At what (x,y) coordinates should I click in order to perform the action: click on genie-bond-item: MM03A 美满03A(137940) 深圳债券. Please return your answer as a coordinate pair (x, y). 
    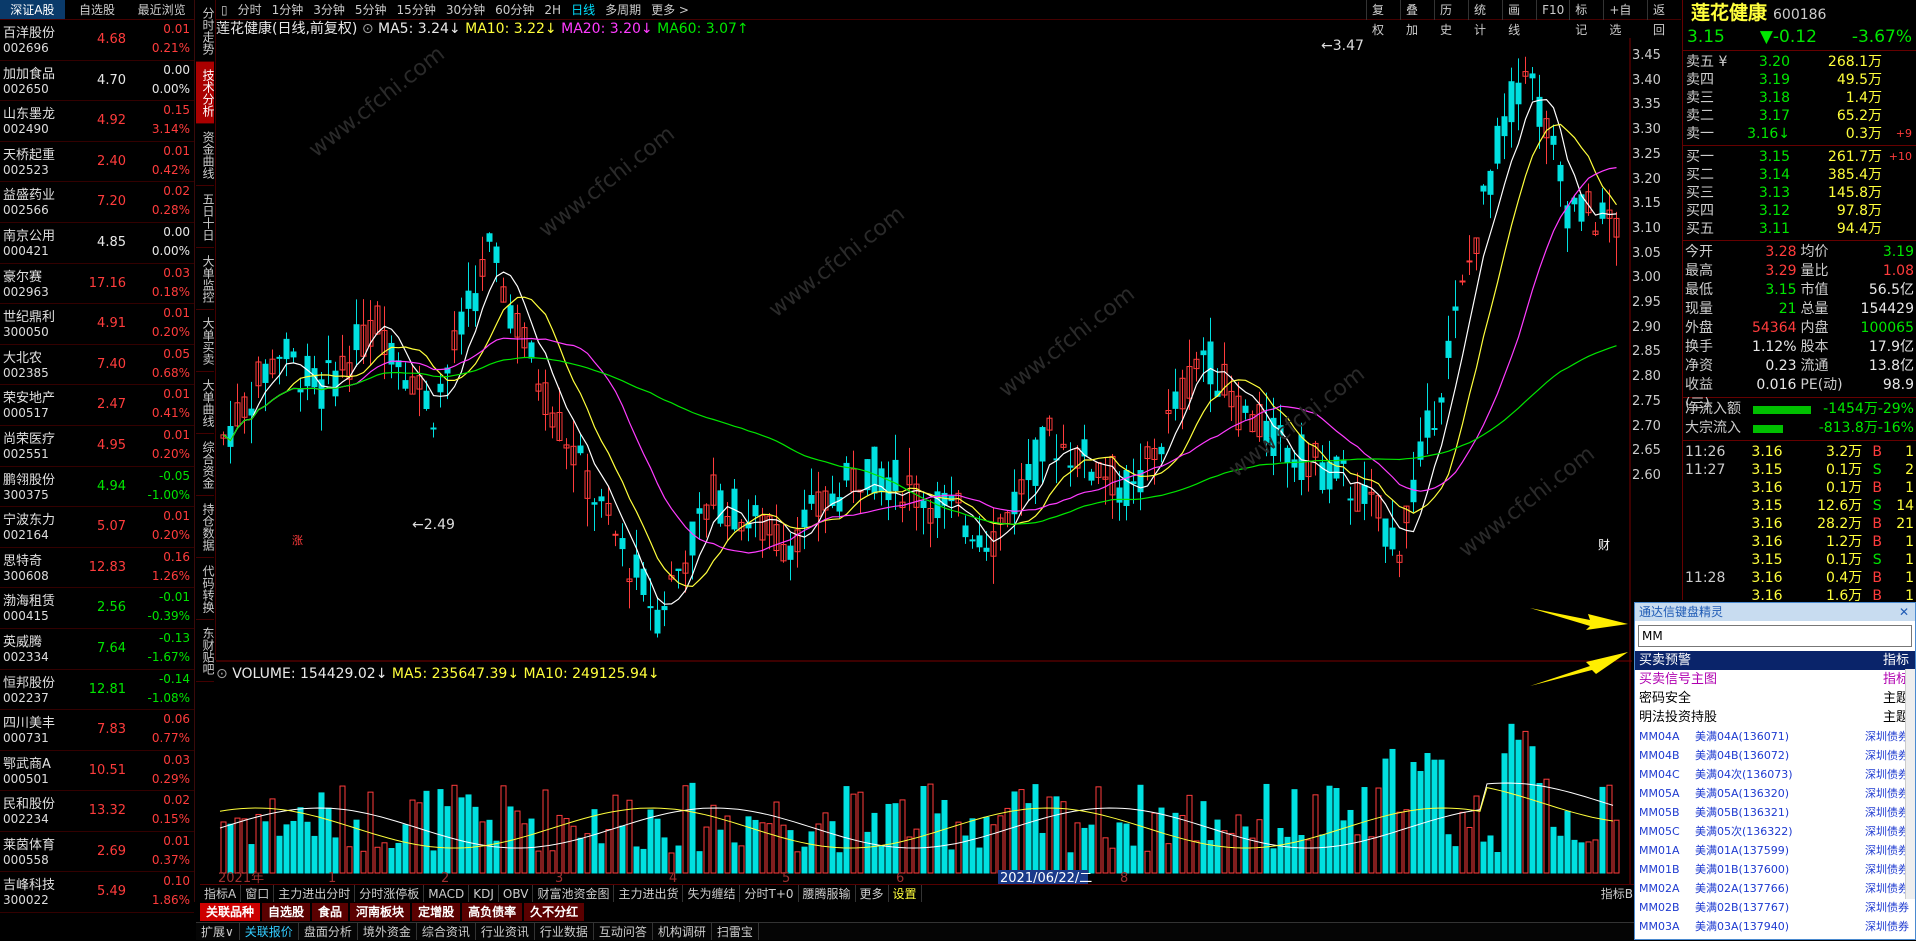
    Looking at the image, I should click on (1775, 926).